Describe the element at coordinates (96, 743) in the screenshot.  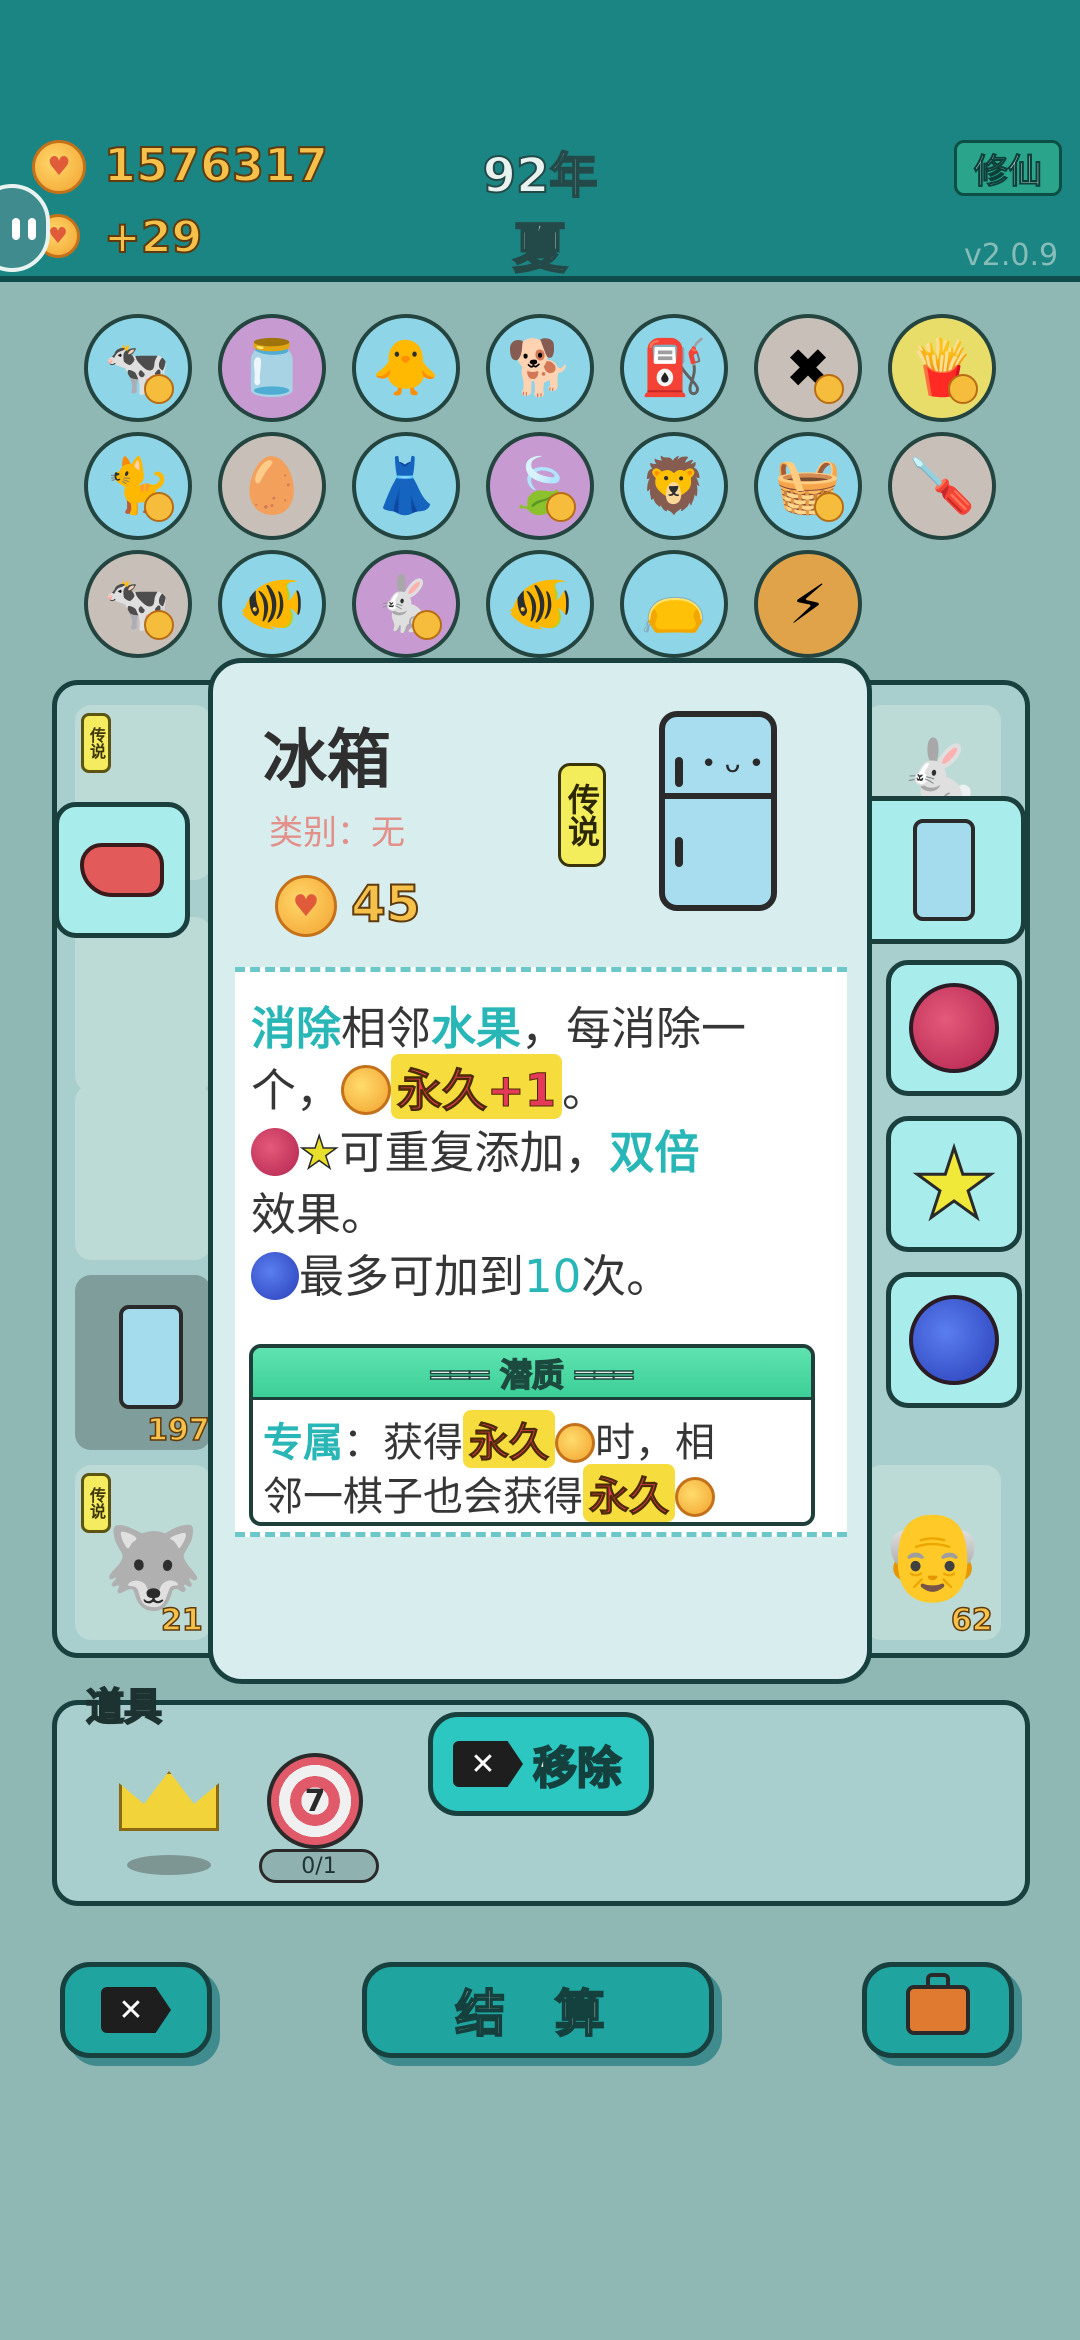
I see `legend-badge: 传说` at that location.